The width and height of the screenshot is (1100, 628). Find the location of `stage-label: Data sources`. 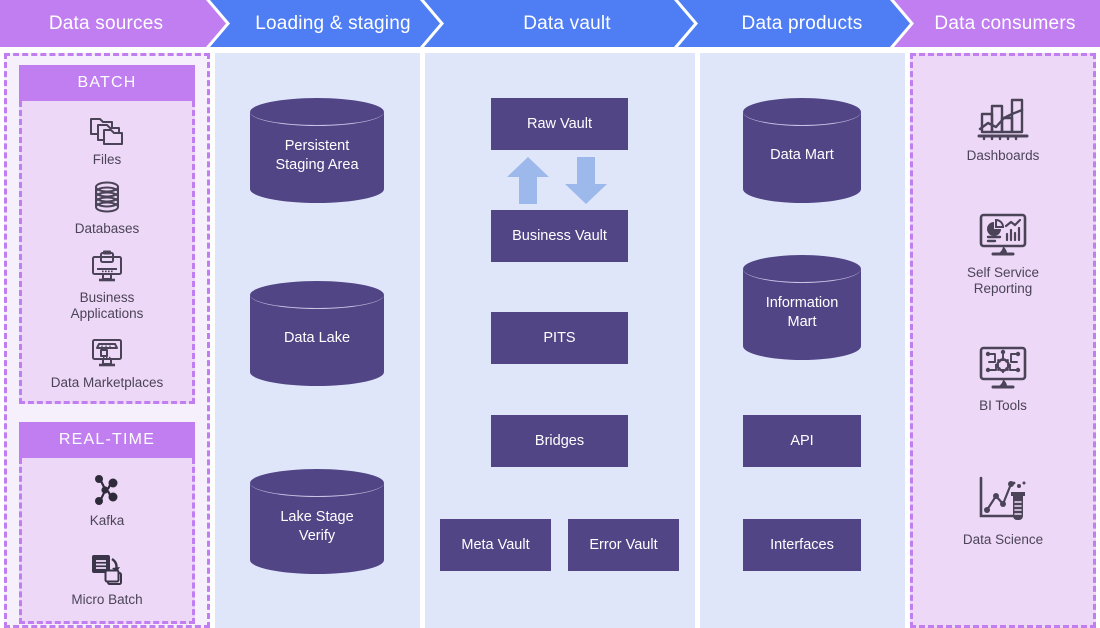

stage-label: Data sources is located at coordinates (106, 23).